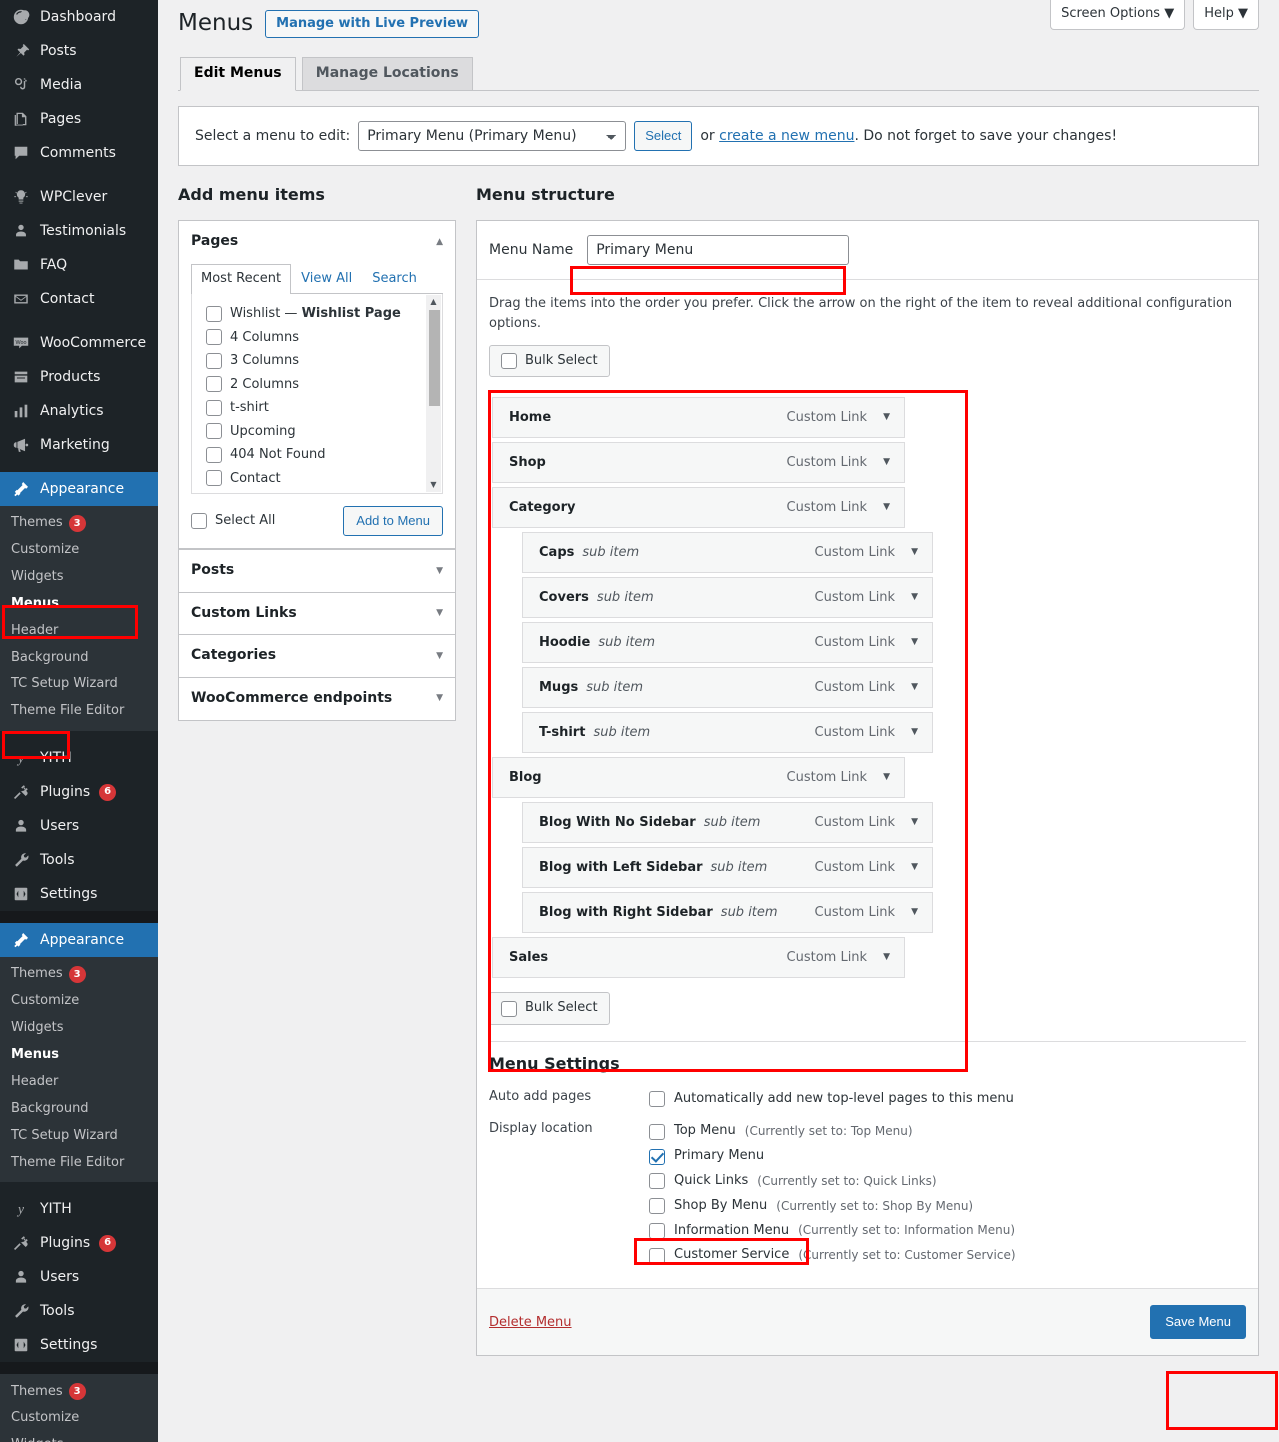  Describe the element at coordinates (727, 643) in the screenshot. I see `menu-item-hoodie: Hoodie sub item Custom Link ▼` at that location.